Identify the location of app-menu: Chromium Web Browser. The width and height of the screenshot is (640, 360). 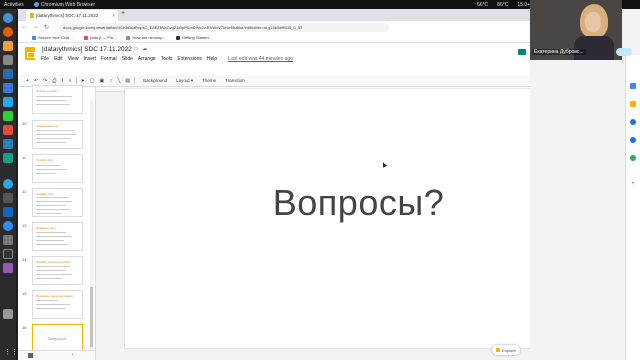
(64, 5).